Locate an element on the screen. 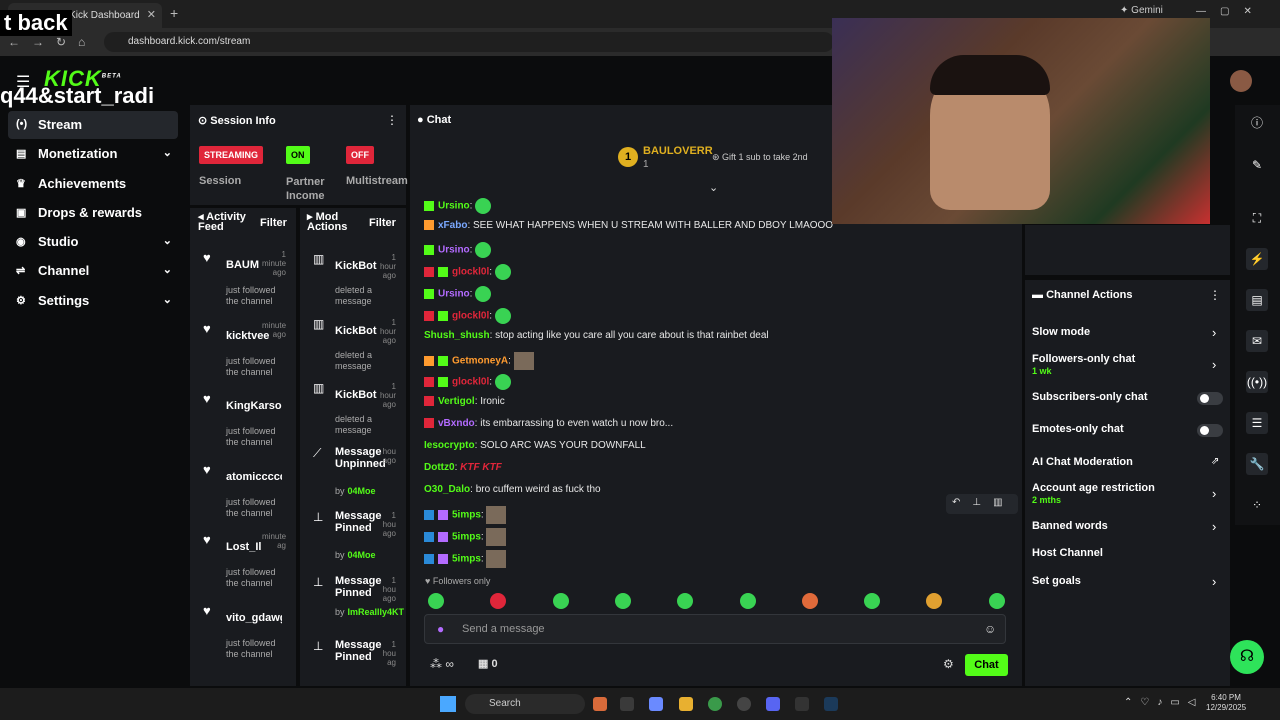 This screenshot has width=1280, height=720. window-controls: —▢✕ is located at coordinates (1231, 11).